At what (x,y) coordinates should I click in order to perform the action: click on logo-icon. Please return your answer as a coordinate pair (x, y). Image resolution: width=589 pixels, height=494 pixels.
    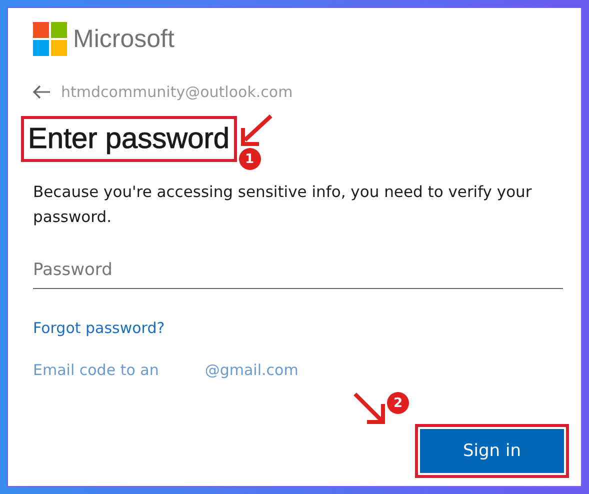
    Looking at the image, I should click on (50, 39).